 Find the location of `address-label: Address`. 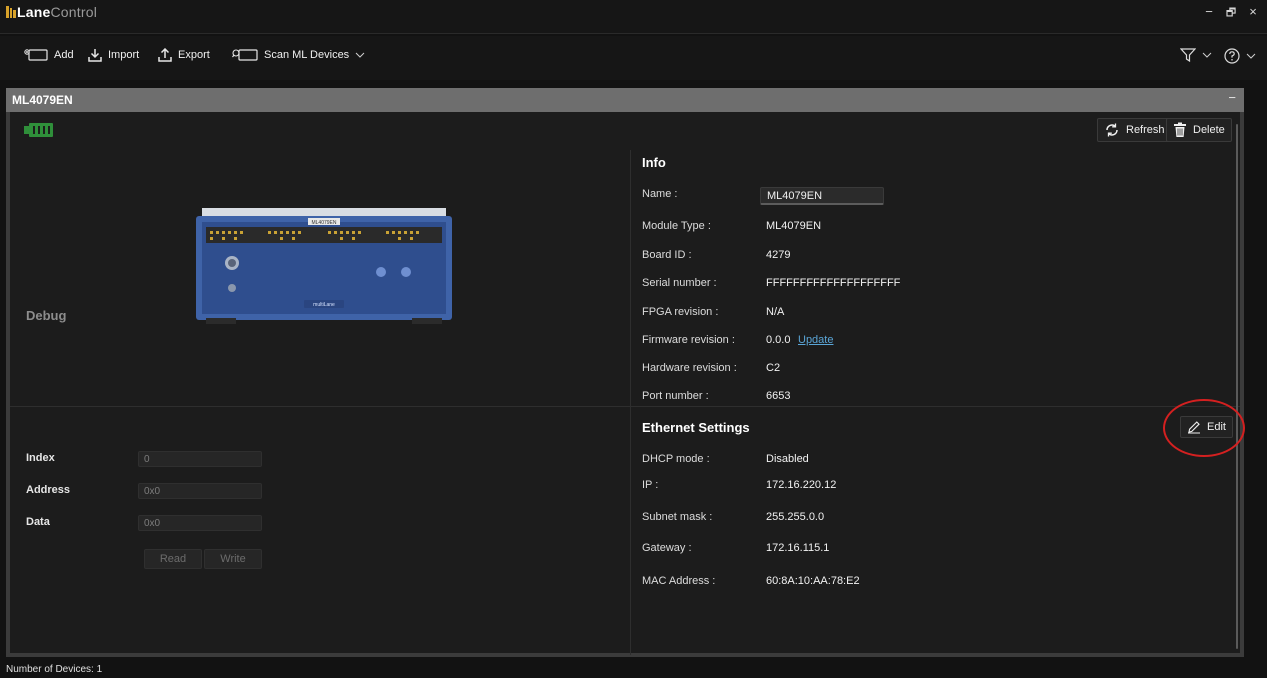

address-label: Address is located at coordinates (48, 490).